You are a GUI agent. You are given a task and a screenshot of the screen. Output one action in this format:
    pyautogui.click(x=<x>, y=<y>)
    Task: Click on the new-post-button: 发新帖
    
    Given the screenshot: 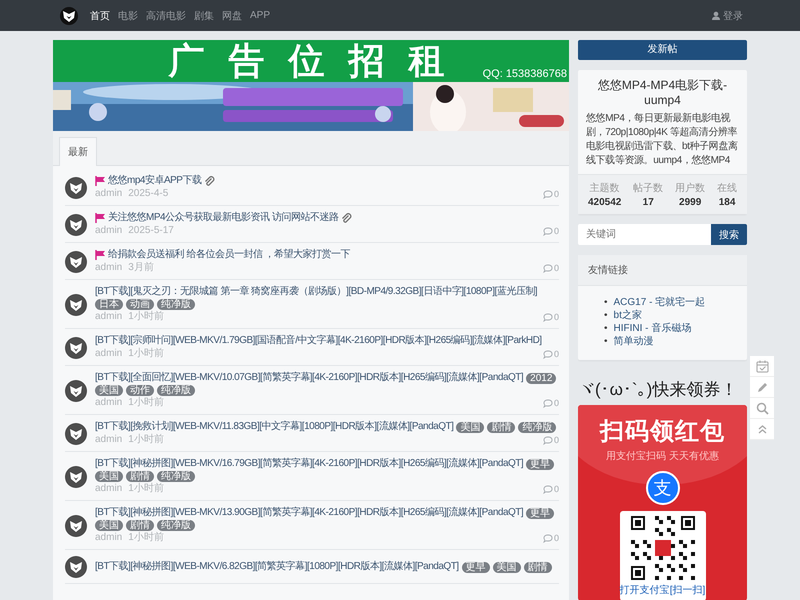 What is the action you would take?
    pyautogui.click(x=662, y=50)
    